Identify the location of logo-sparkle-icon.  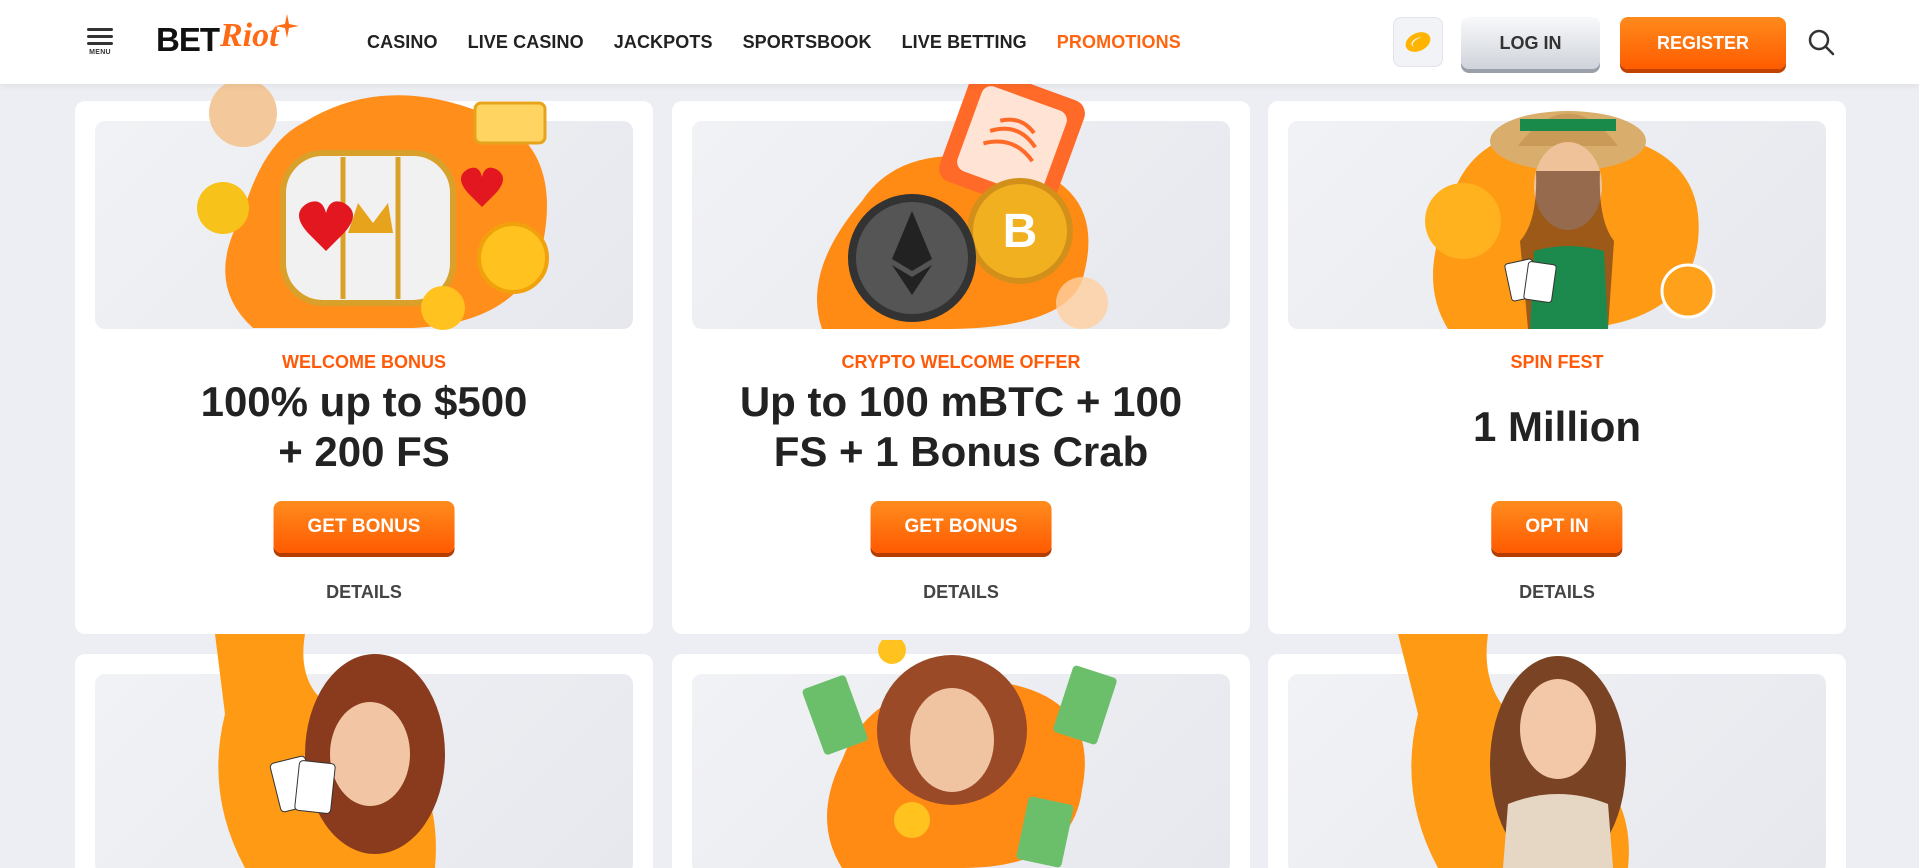
(286, 26).